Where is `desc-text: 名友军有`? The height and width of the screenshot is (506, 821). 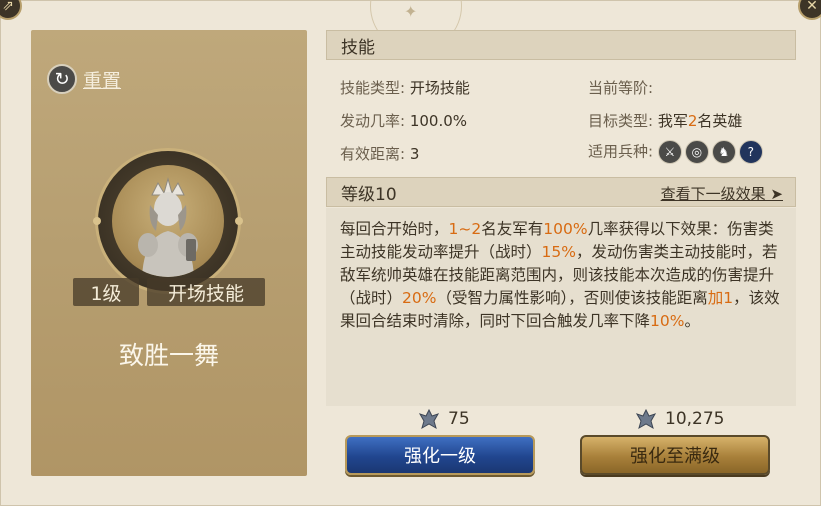 desc-text: 名友军有 is located at coordinates (512, 229).